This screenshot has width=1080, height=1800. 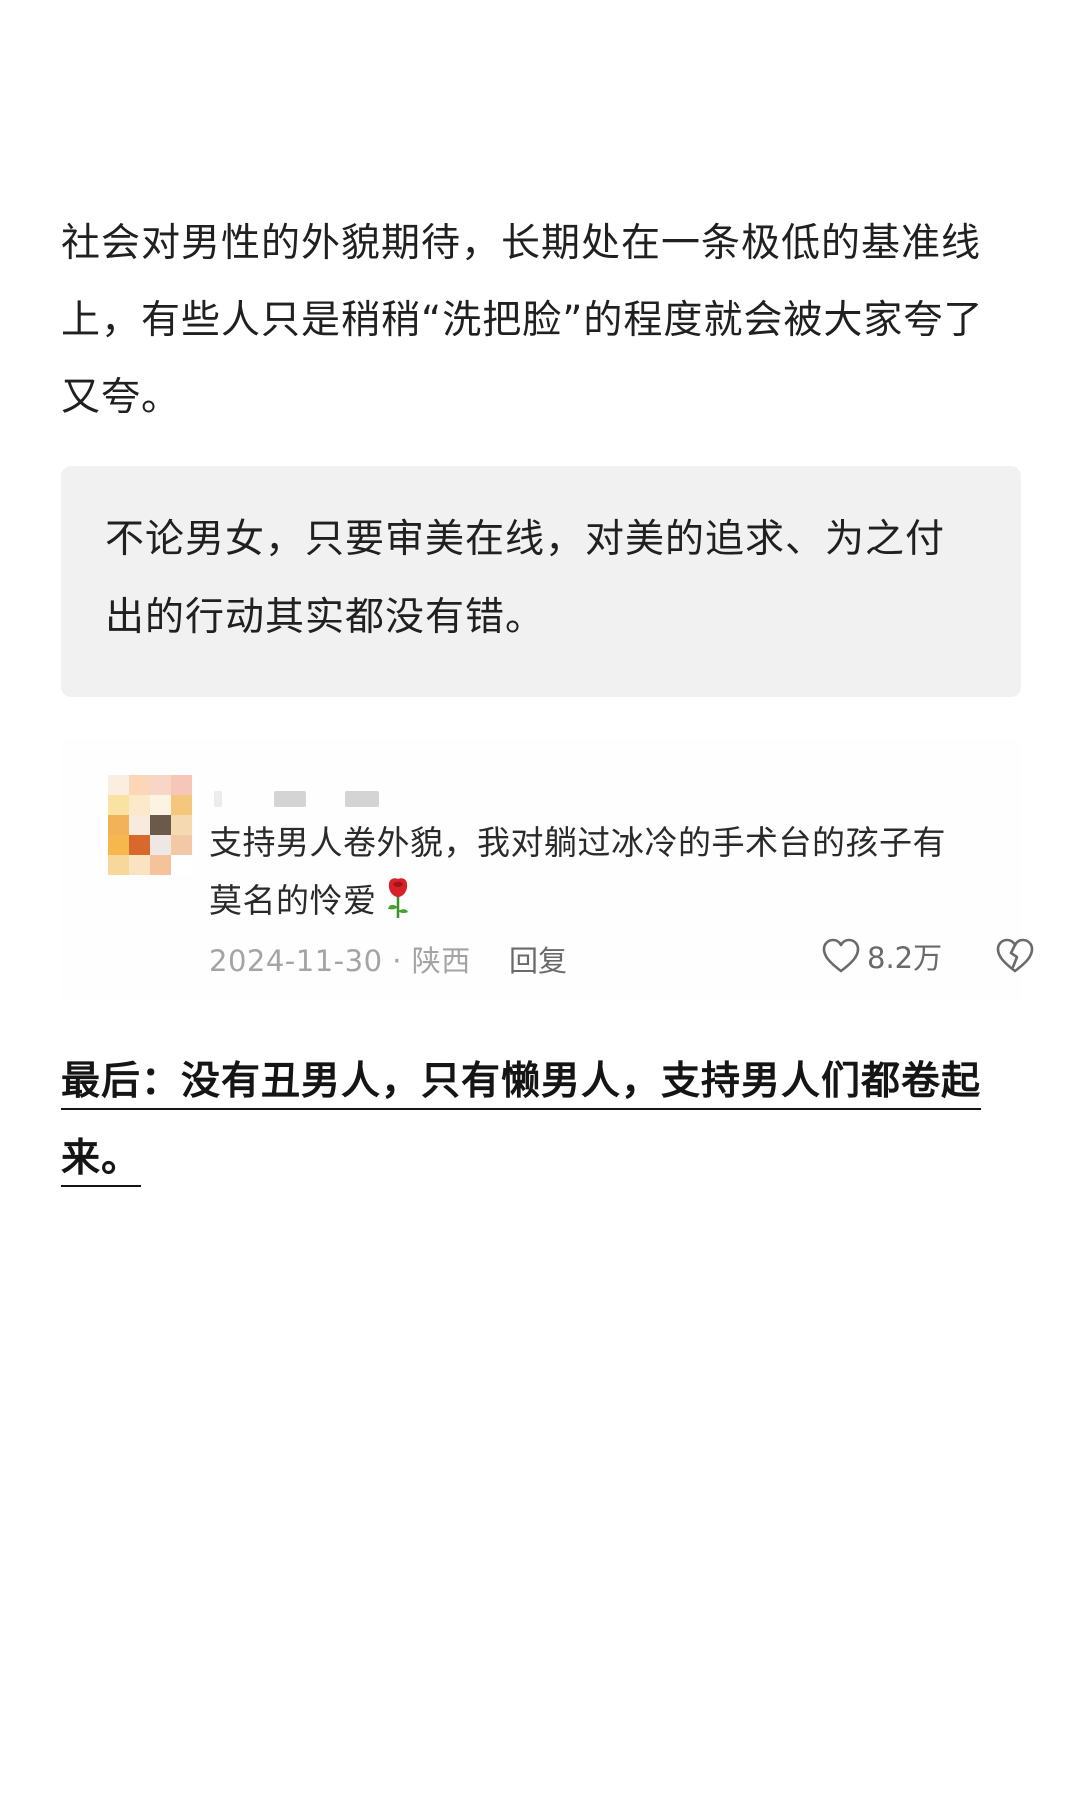 I want to click on broken-heart-icon, so click(x=1015, y=956).